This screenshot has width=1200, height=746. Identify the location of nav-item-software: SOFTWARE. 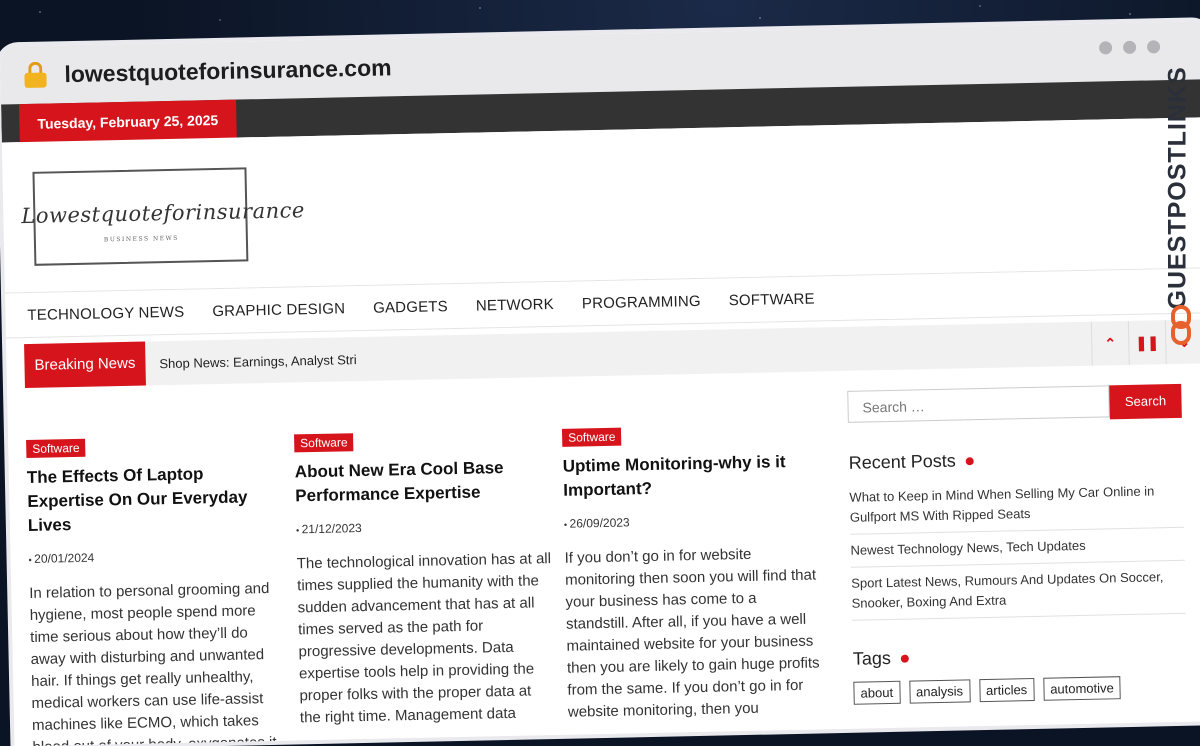
(772, 299).